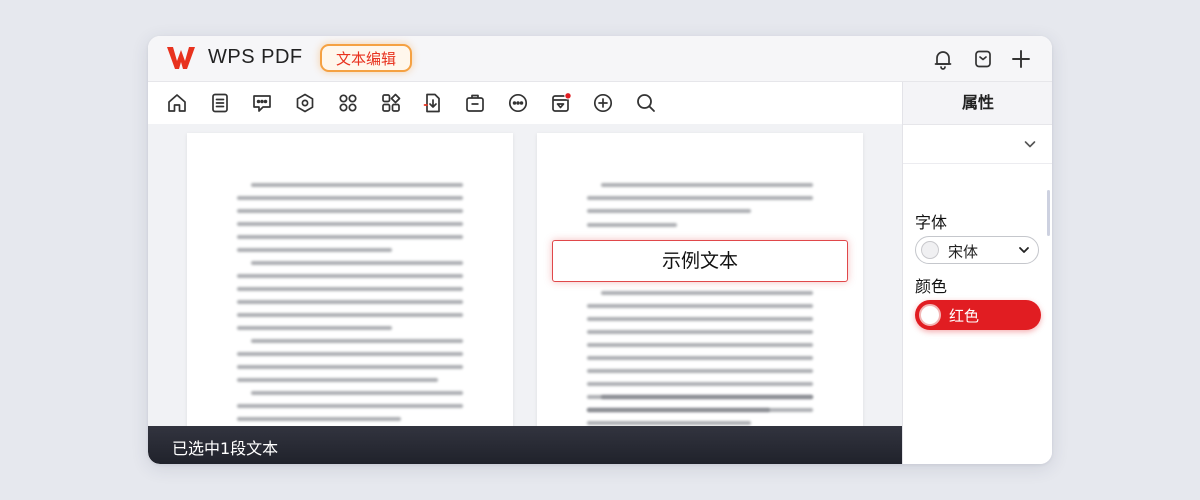  I want to click on comment-icon, so click(262, 103).